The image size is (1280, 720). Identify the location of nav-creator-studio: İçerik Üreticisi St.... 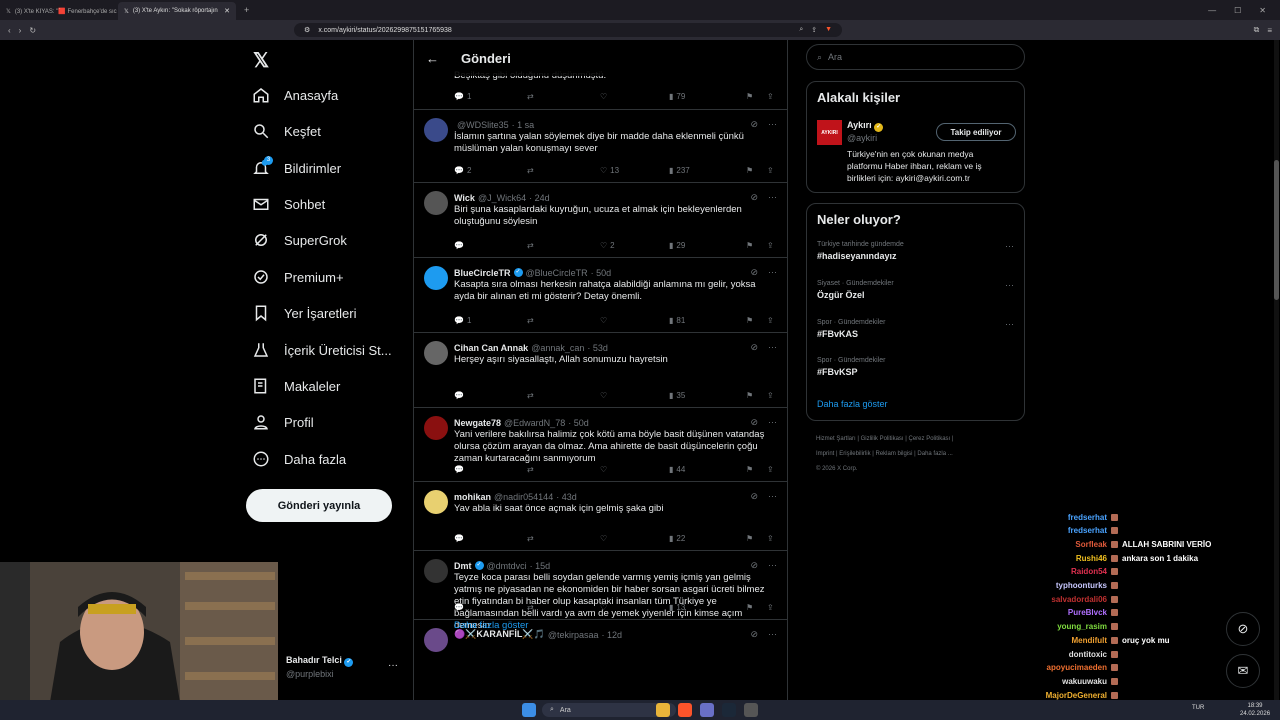
(322, 350).